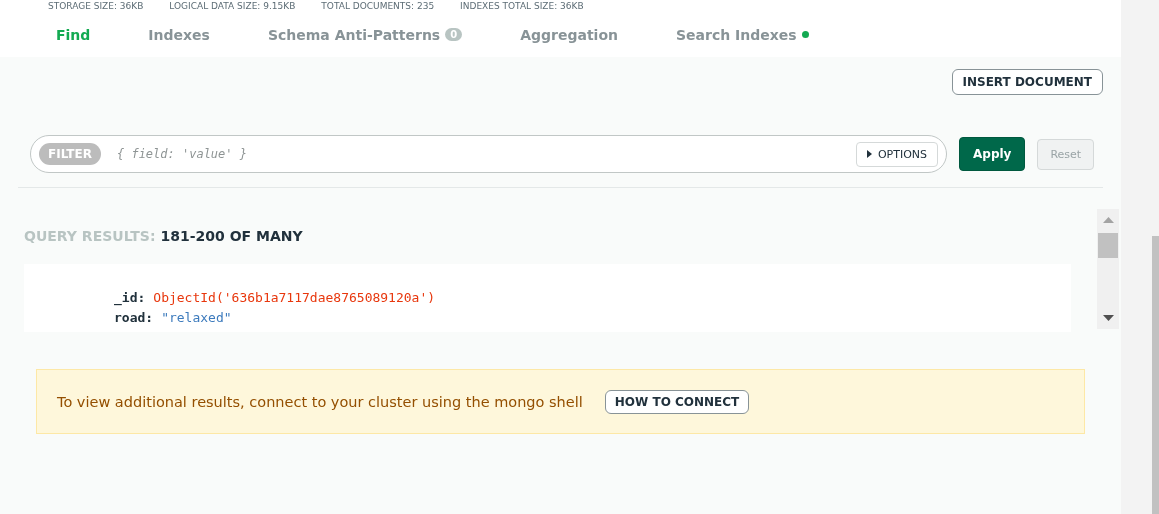 Image resolution: width=1159 pixels, height=514 pixels. Describe the element at coordinates (232, 6) in the screenshot. I see `storage-stat: LOGICAL DATA SIZE: 9.15KB` at that location.